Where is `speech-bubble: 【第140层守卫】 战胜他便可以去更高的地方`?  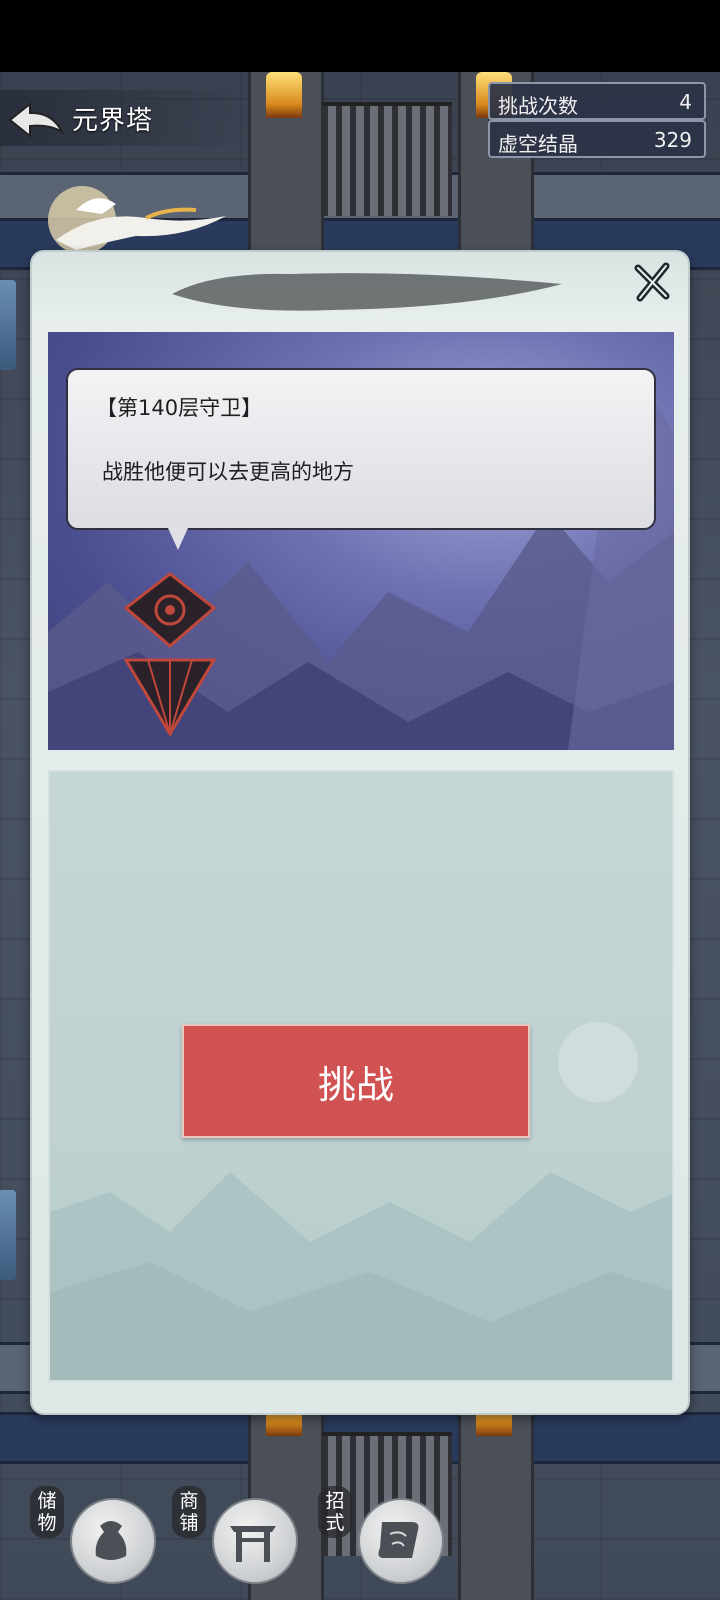 speech-bubble: 【第140层守卫】 战胜他便可以去更高的地方 is located at coordinates (361, 449).